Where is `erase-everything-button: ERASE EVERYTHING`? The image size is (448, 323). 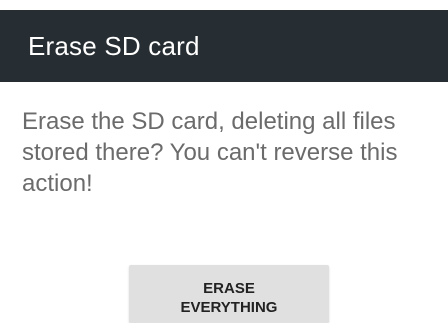 erase-everything-button: ERASE EVERYTHING is located at coordinates (229, 294).